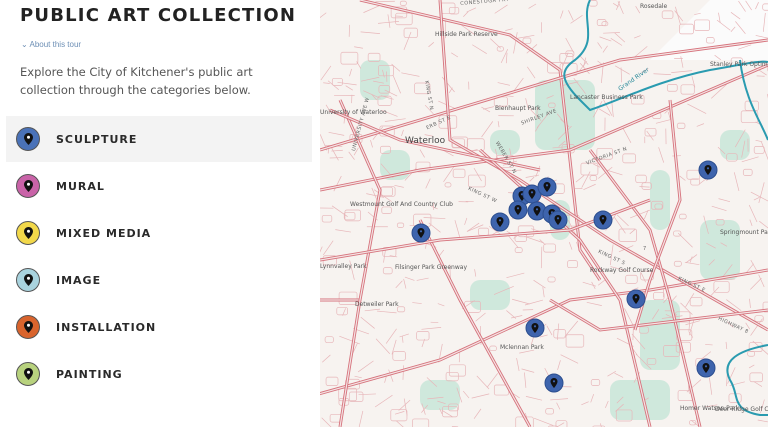 This screenshot has width=768, height=427. I want to click on category-installation: INSTALLATION, so click(159, 327).